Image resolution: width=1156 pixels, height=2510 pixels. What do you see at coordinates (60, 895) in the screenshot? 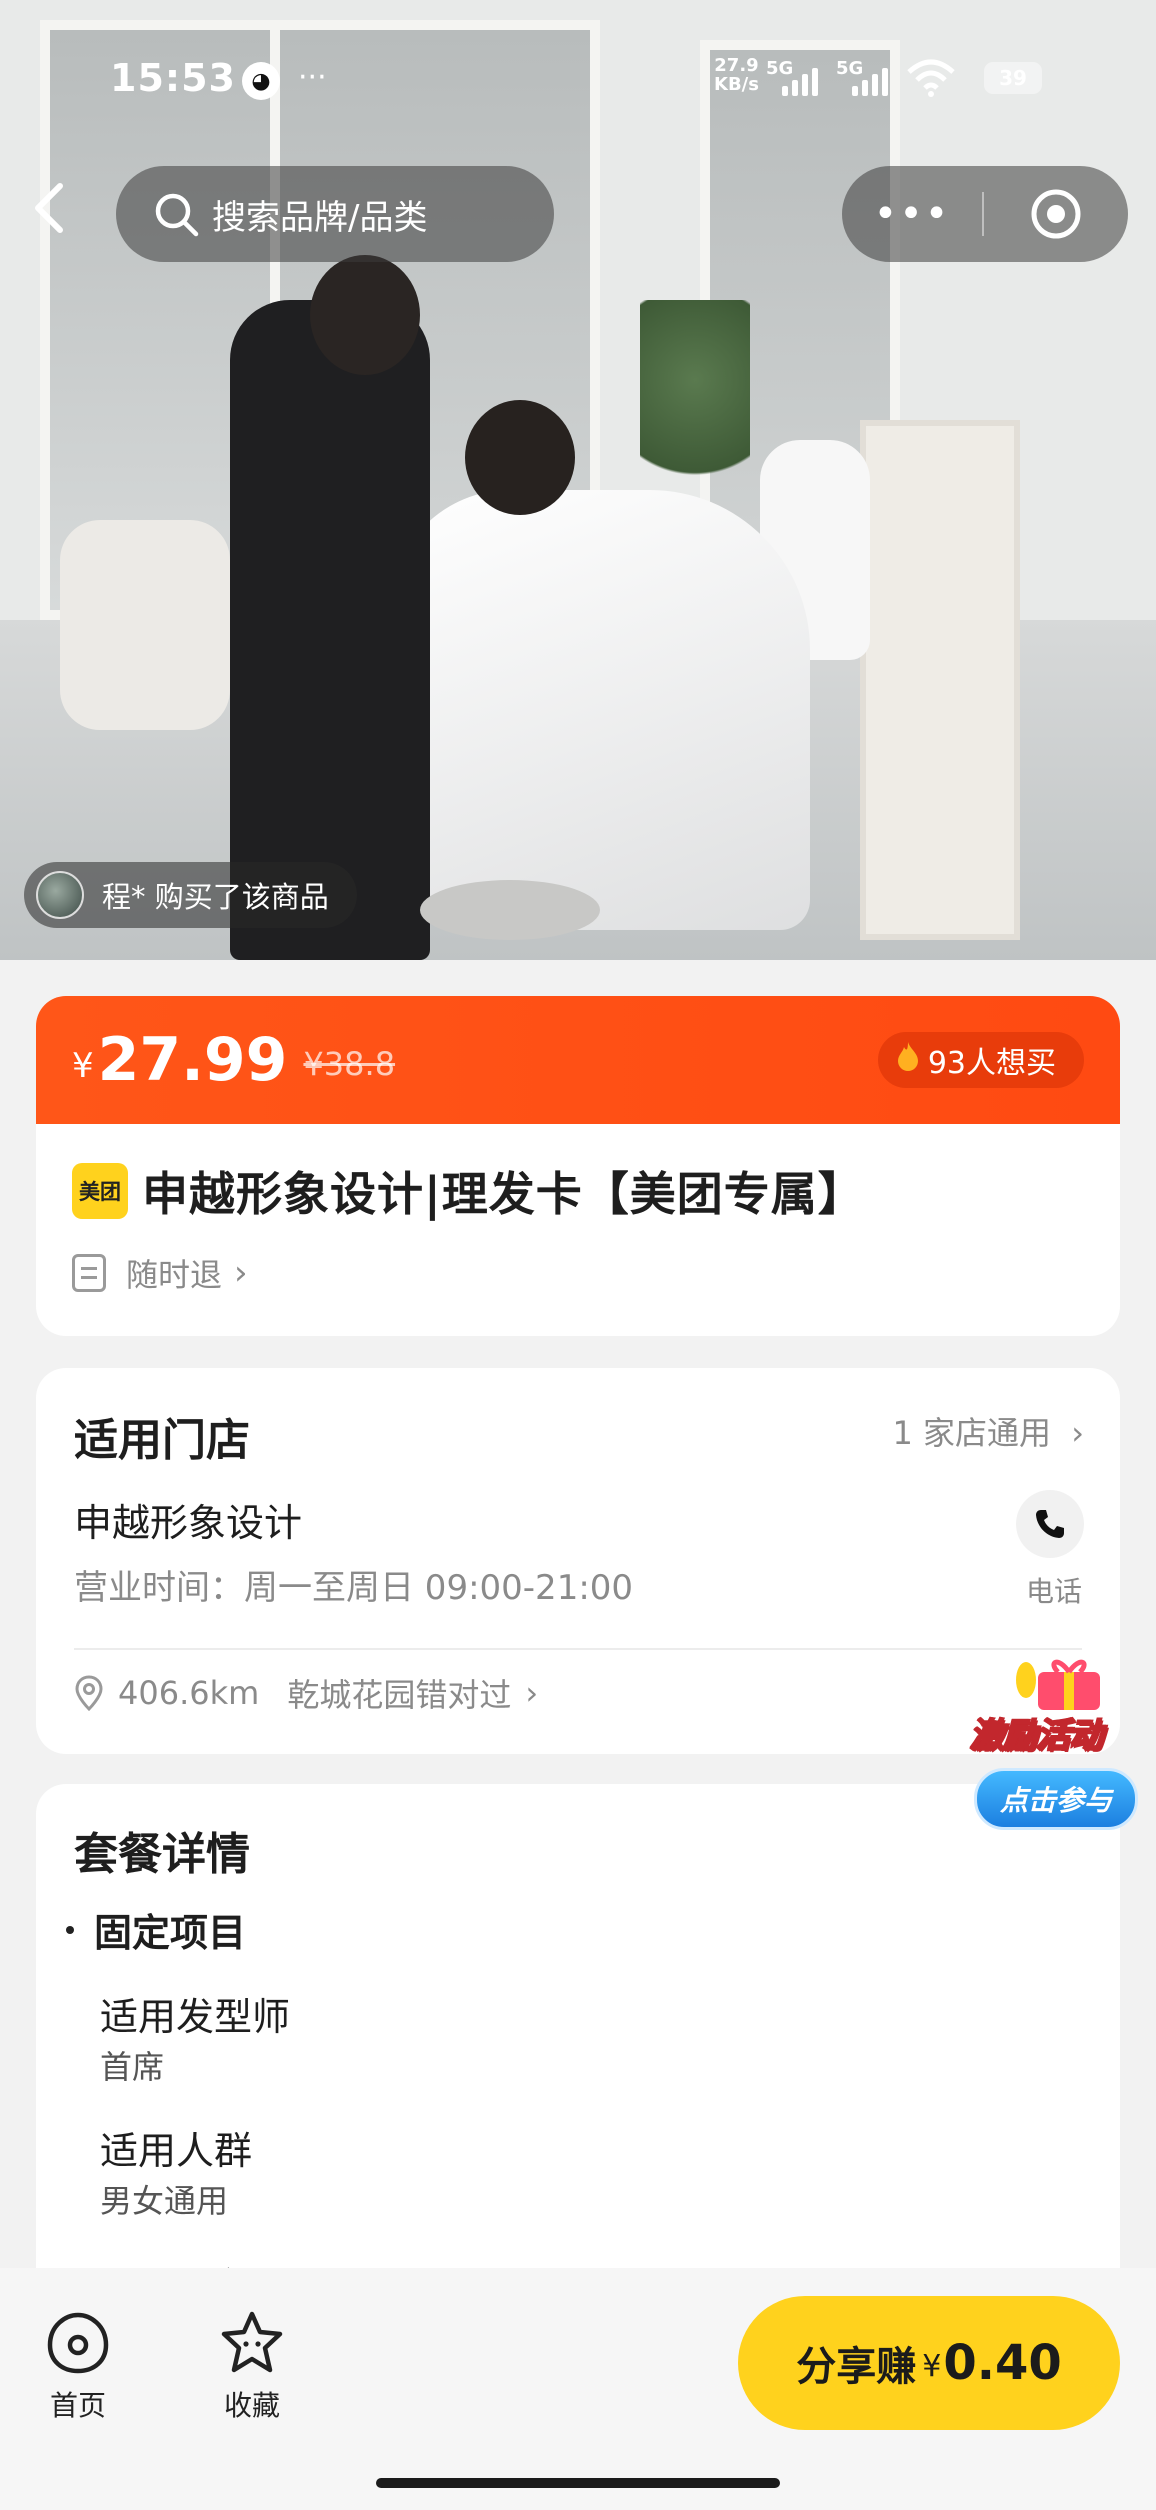
I see `avatar` at bounding box center [60, 895].